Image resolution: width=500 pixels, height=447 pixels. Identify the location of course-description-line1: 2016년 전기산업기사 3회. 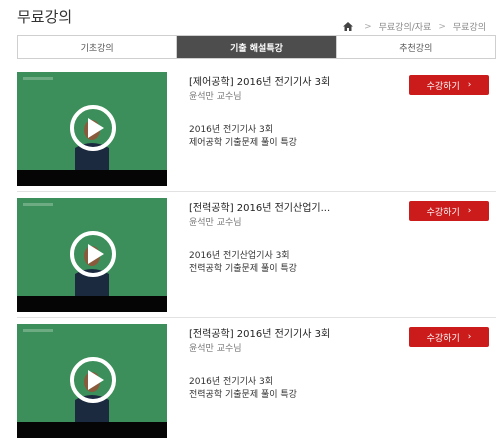
(239, 256).